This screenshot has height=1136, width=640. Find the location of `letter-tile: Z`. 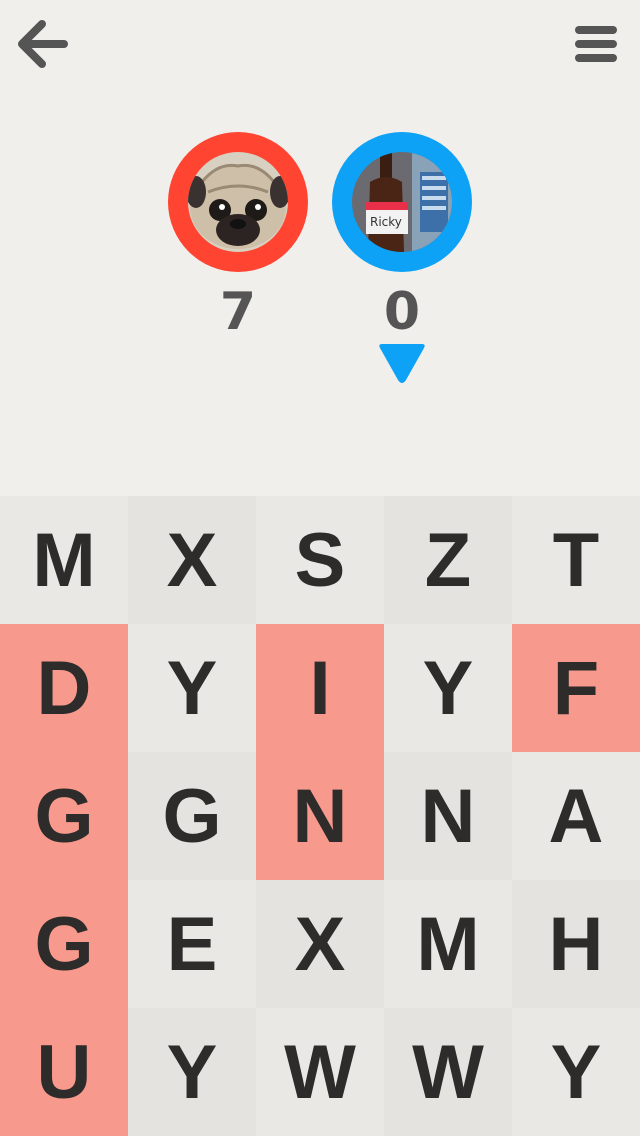

letter-tile: Z is located at coordinates (448, 560).